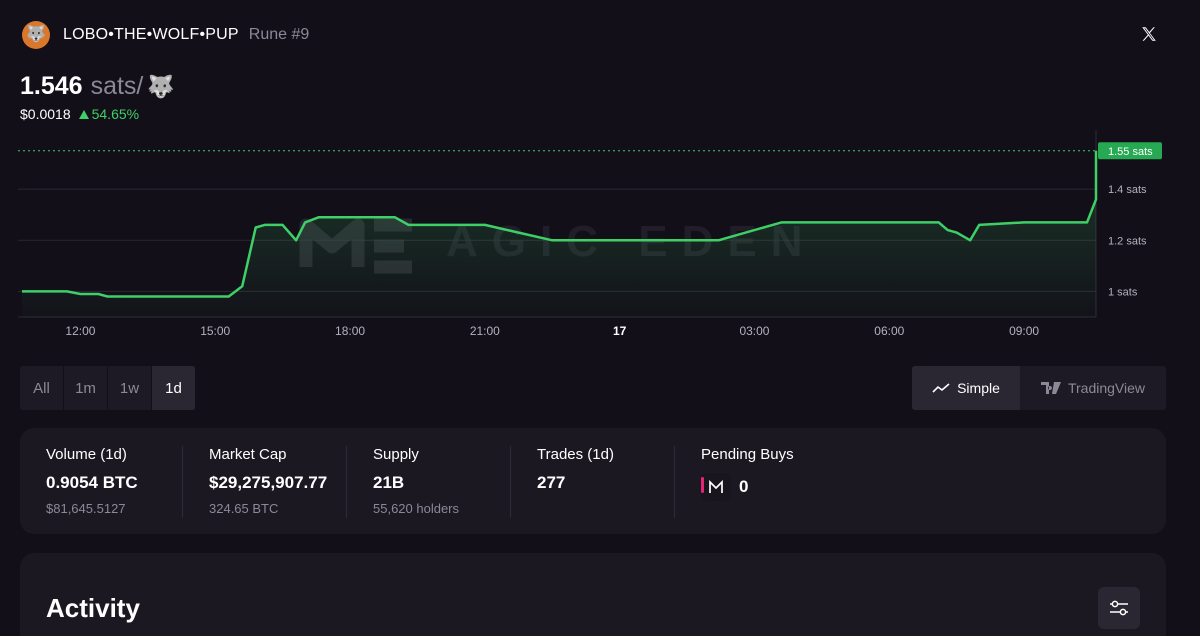  What do you see at coordinates (1123, 292) in the screenshot?
I see `y-tick-label: 1 sats` at bounding box center [1123, 292].